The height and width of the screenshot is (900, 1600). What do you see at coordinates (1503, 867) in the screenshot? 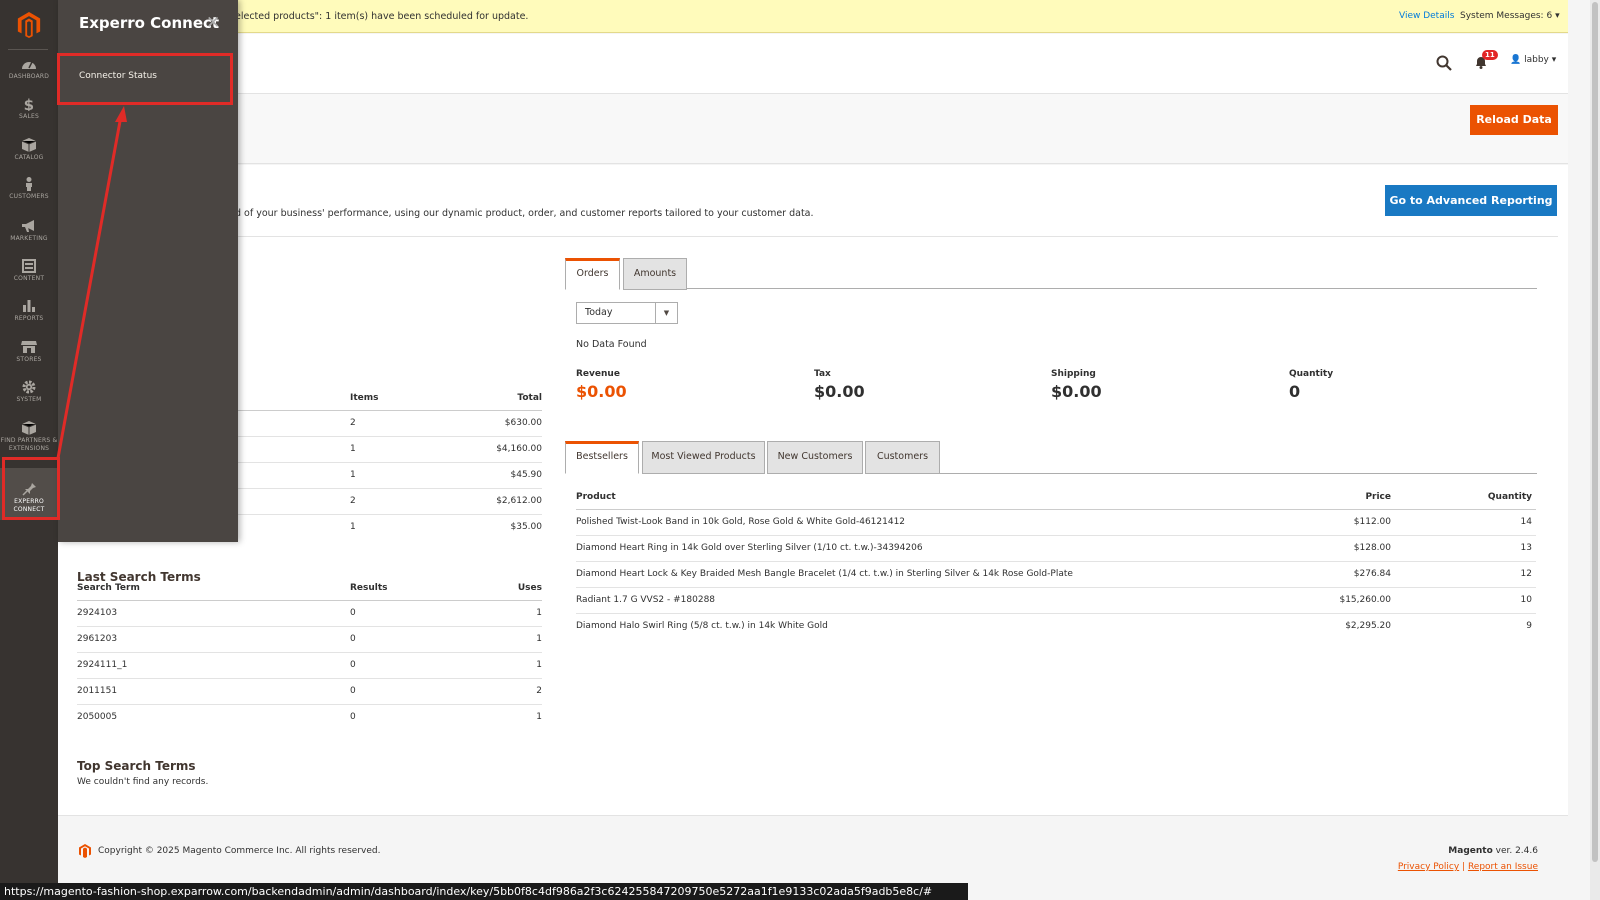
I see `report-issue-link: Report an Issue` at bounding box center [1503, 867].